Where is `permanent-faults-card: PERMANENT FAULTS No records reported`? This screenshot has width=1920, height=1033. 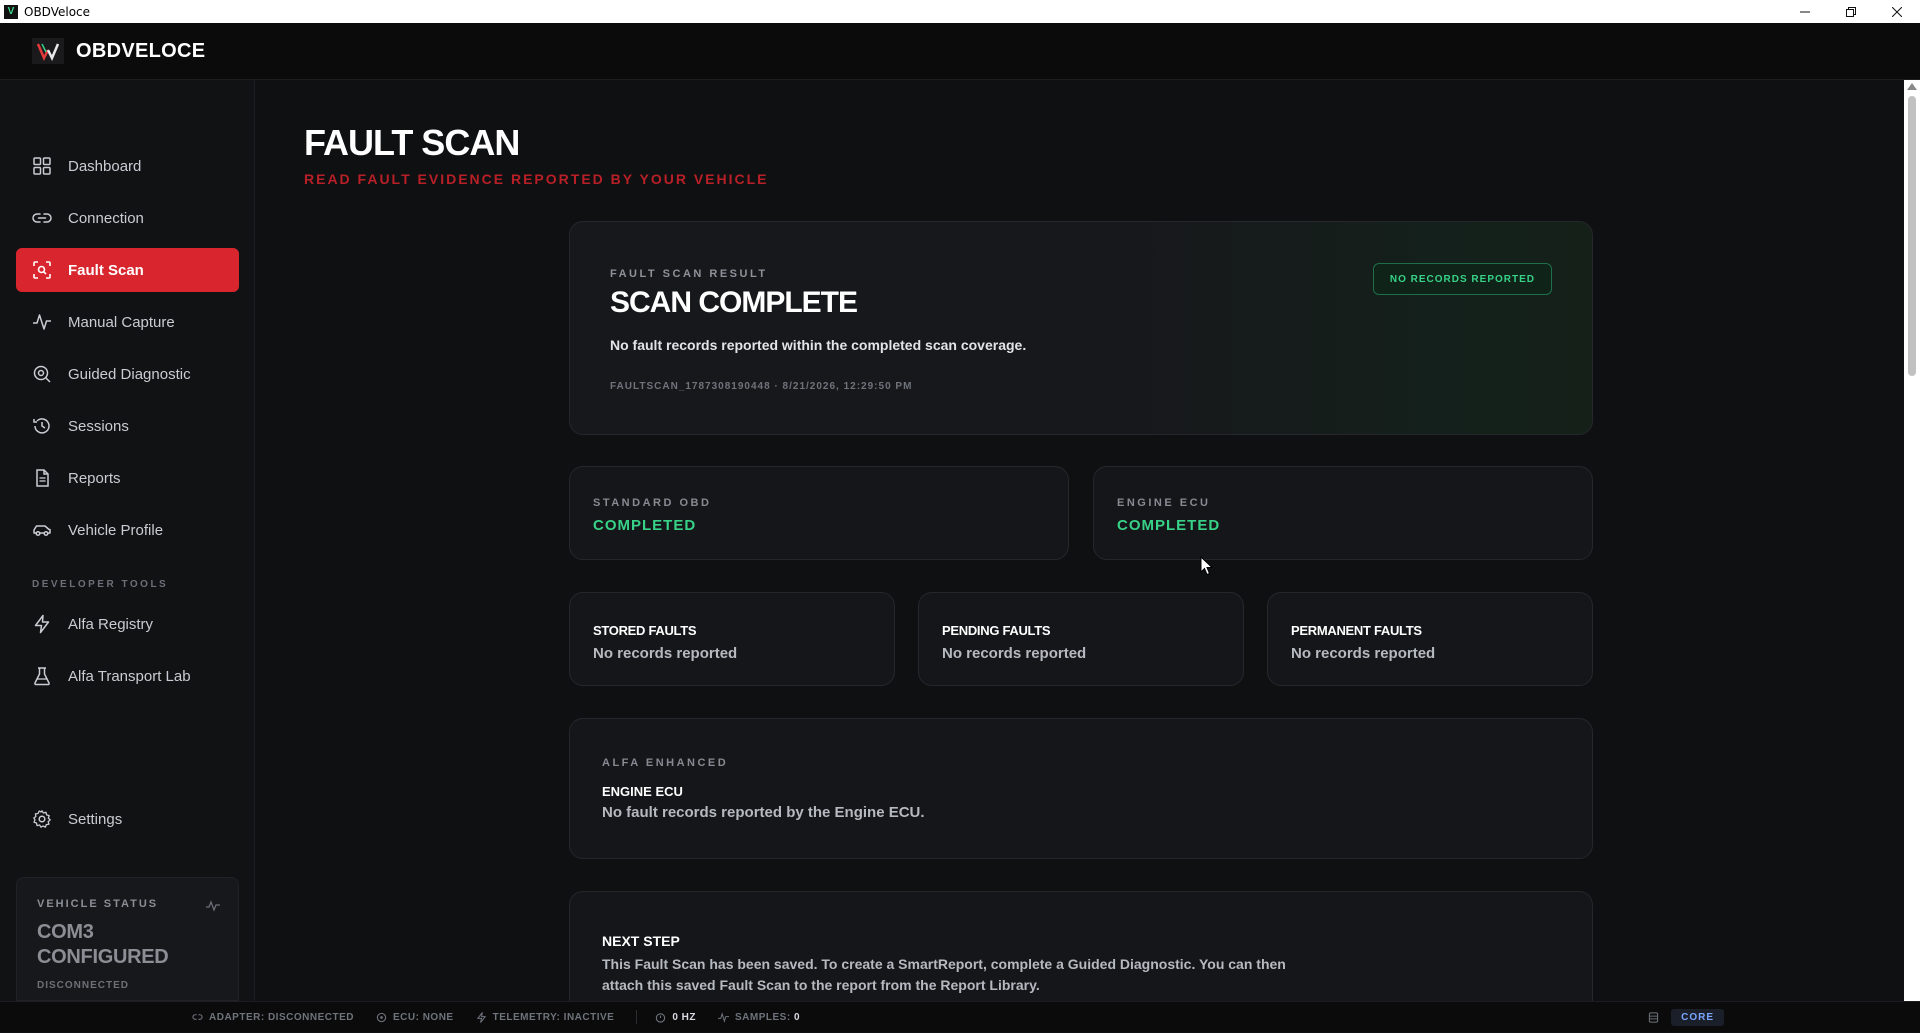
permanent-faults-card: PERMANENT FAULTS No records reported is located at coordinates (1430, 639).